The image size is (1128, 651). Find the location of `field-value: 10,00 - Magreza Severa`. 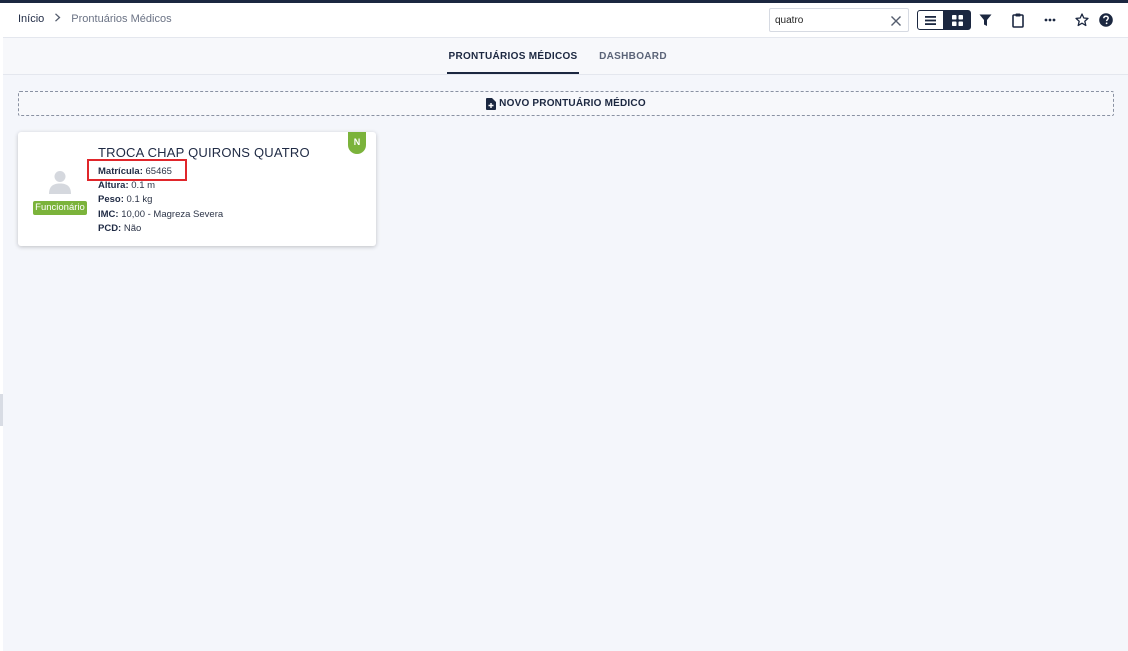

field-value: 10,00 - Magreza Severa is located at coordinates (172, 214).